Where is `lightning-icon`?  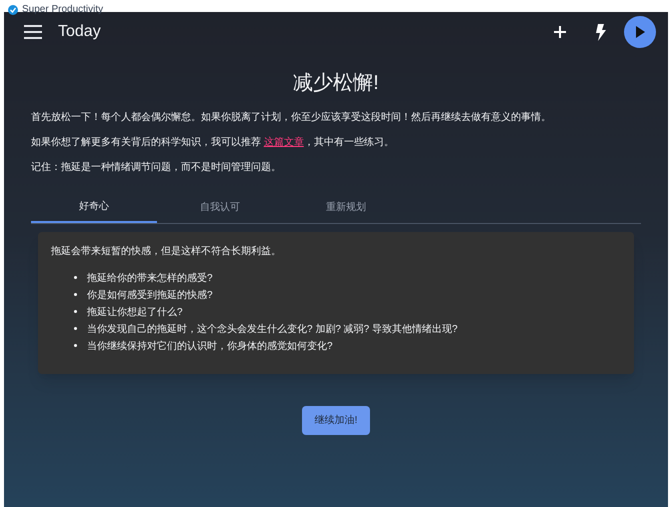
lightning-icon is located at coordinates (600, 32).